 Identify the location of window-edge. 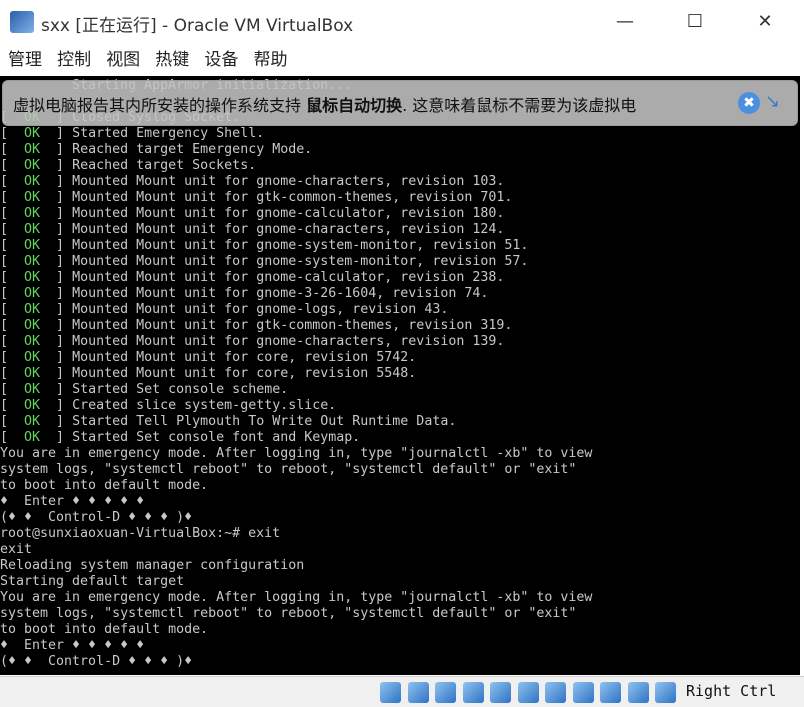
(802, 375).